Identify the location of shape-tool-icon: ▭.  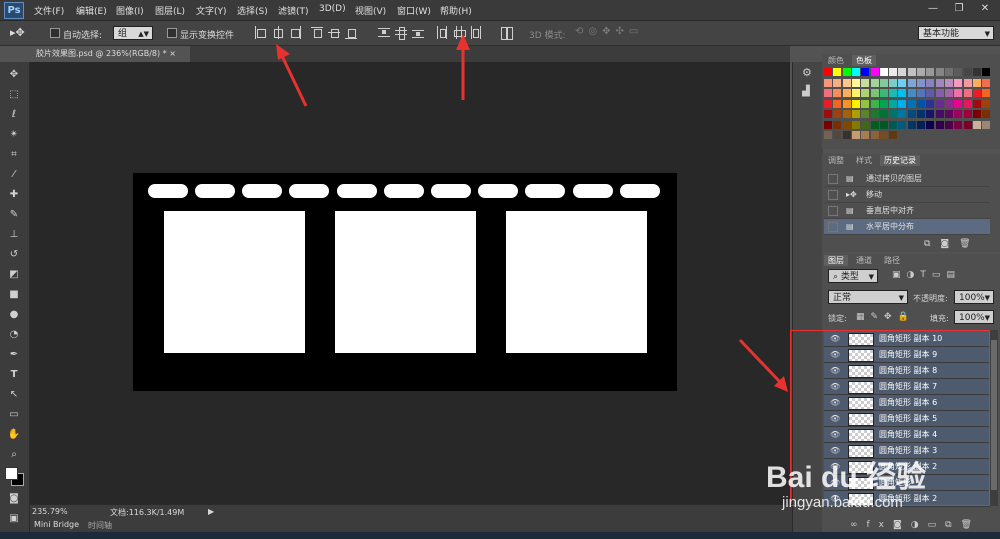
(14, 415).